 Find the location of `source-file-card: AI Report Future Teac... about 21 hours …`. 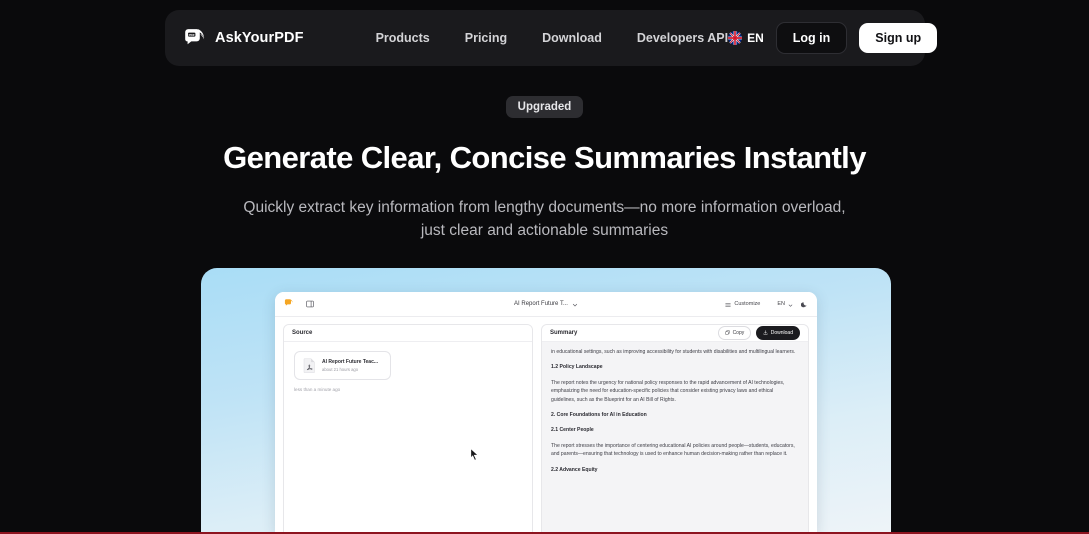

source-file-card: AI Report Future Teac... about 21 hours … is located at coordinates (342, 365).